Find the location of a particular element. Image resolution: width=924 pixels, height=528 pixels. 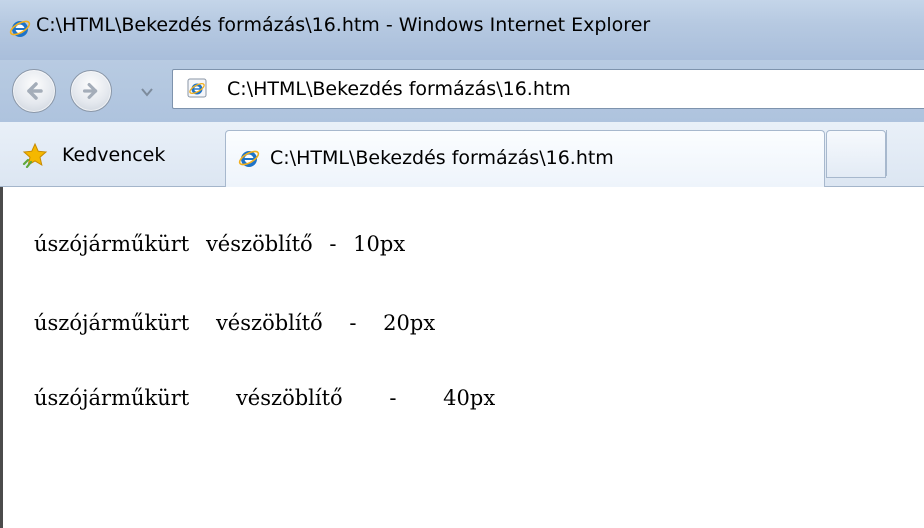

paragraph-40px: úszójárműkürt vészöblítő - 40px is located at coordinates (264, 398).